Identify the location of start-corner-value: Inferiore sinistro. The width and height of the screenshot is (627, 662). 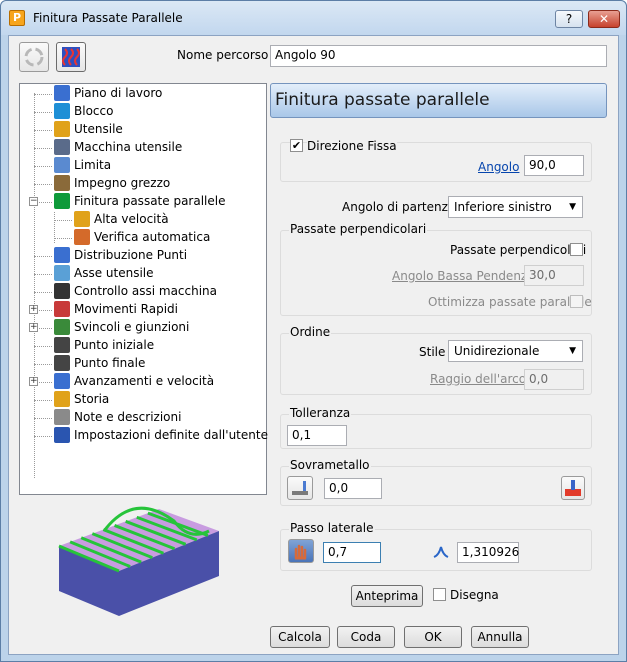
(503, 207).